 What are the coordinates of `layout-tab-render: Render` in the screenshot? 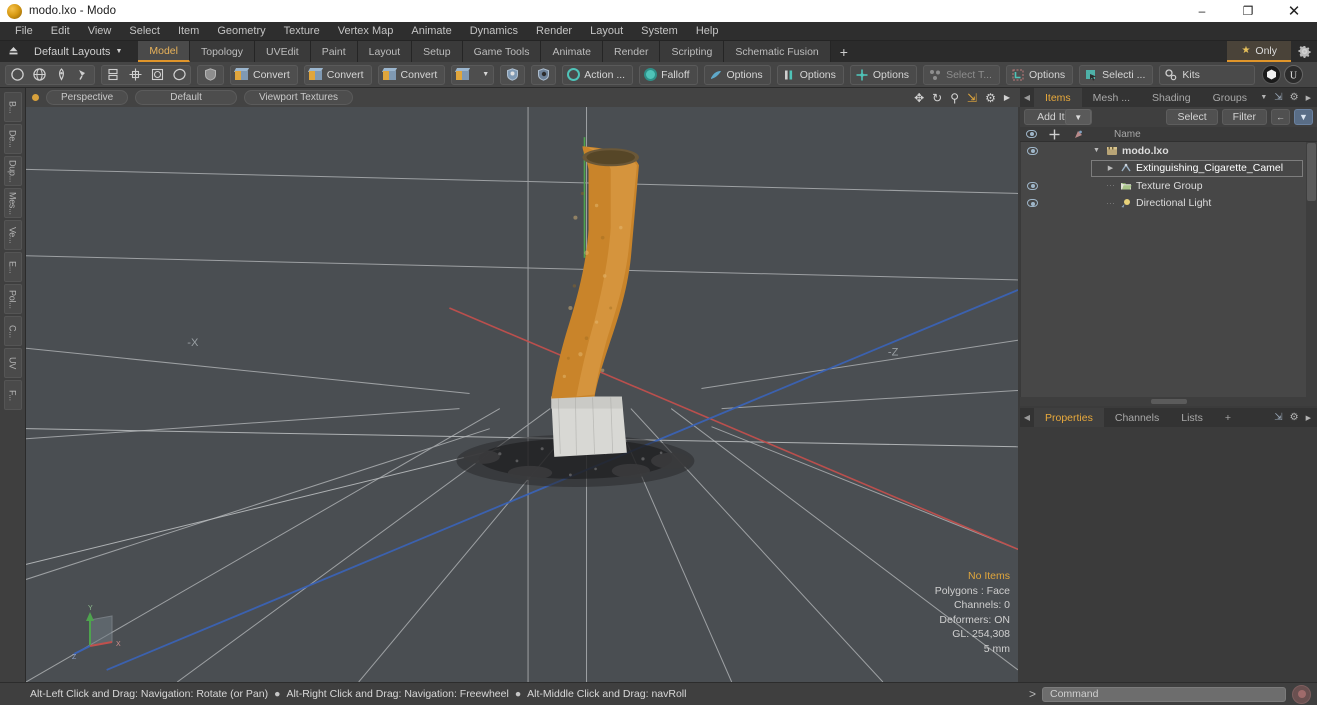 It's located at (632, 51).